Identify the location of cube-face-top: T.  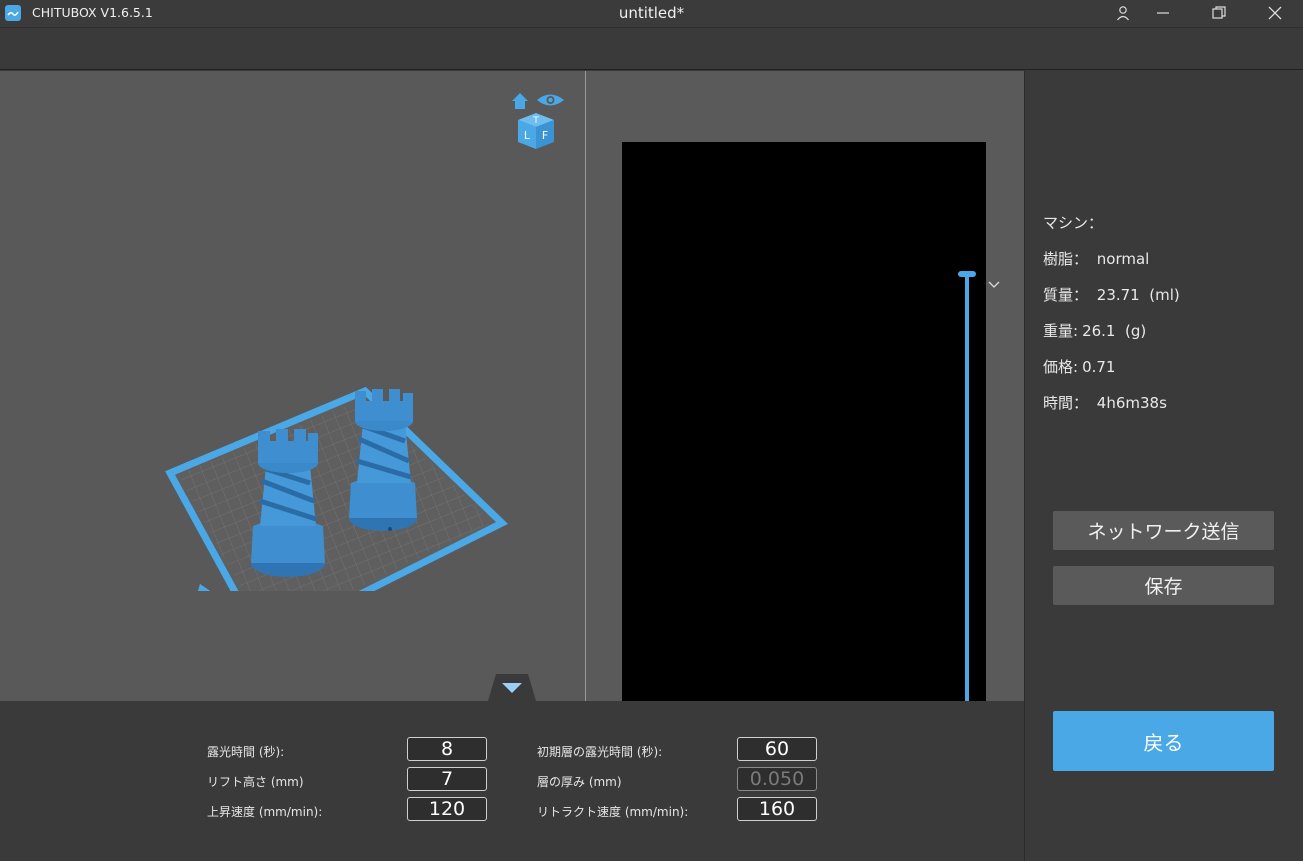
(535, 121).